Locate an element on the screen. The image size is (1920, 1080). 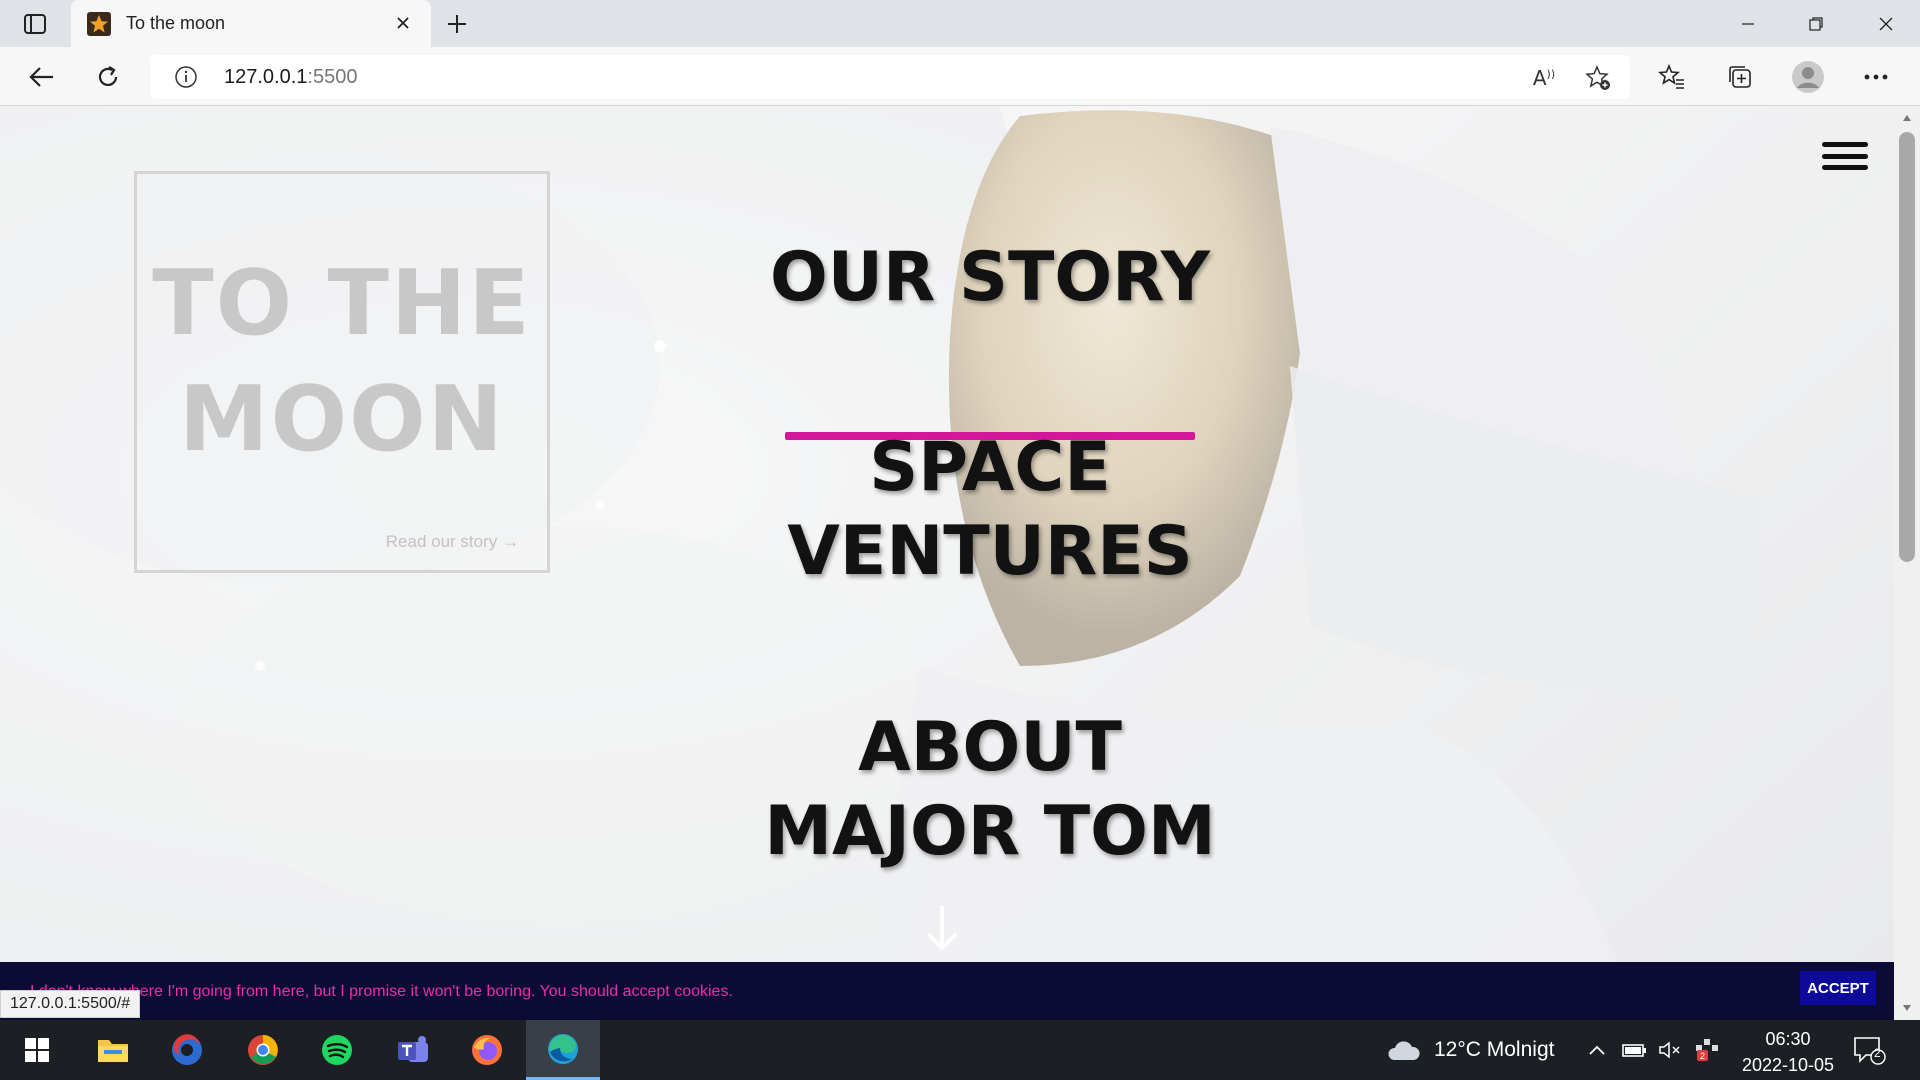
refresh-icon is located at coordinates (108, 77).